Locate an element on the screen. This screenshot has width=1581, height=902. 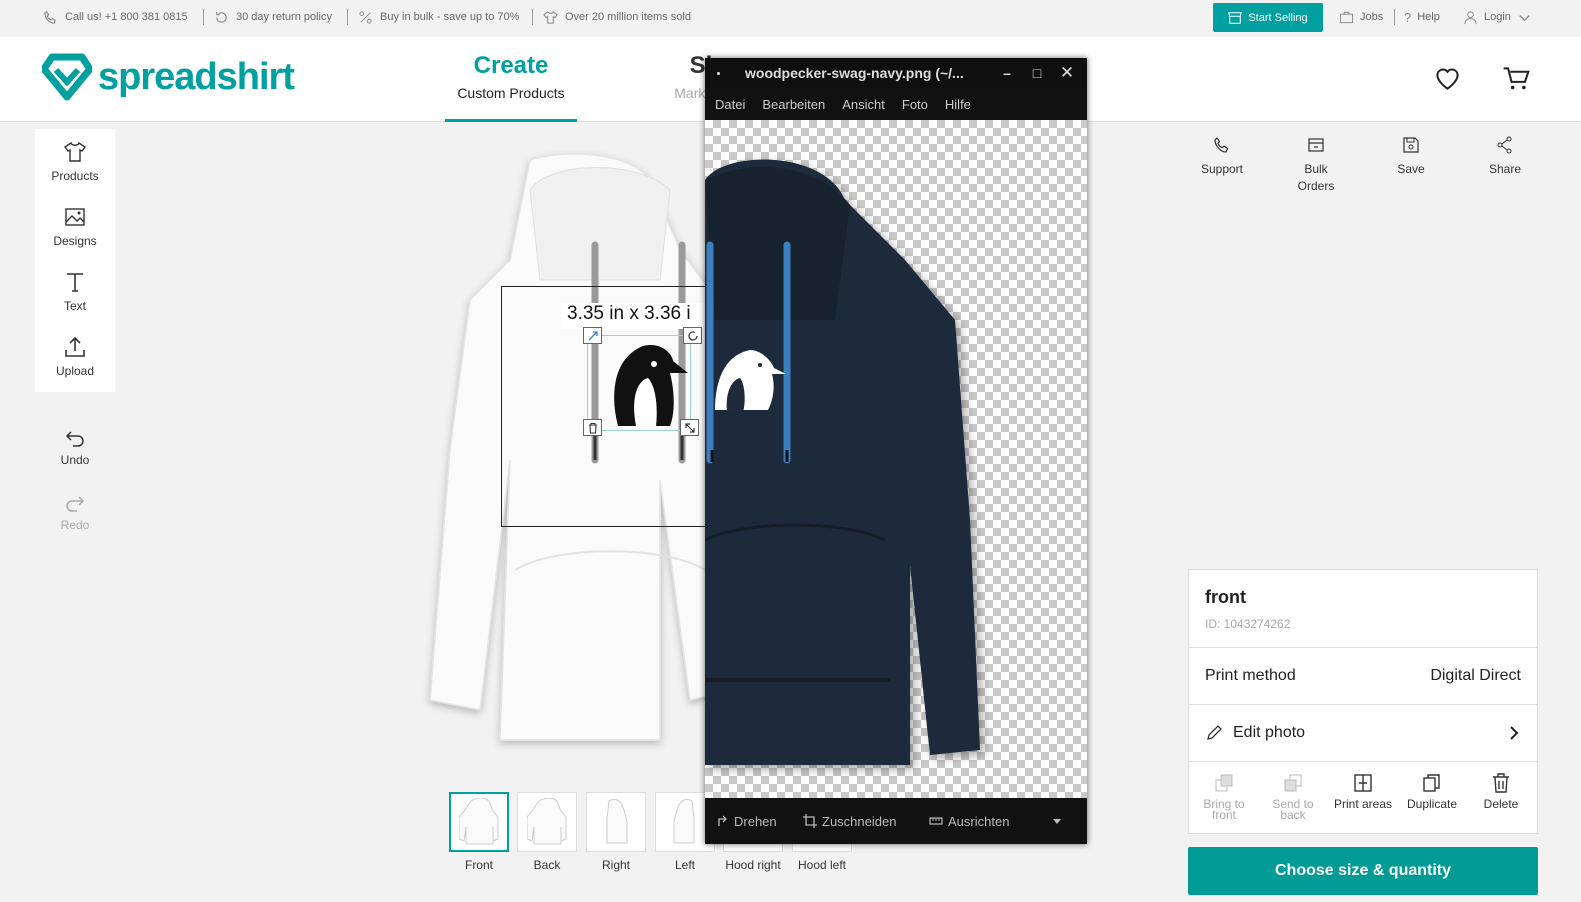
print-areas-label: Print areas is located at coordinates (1363, 804).